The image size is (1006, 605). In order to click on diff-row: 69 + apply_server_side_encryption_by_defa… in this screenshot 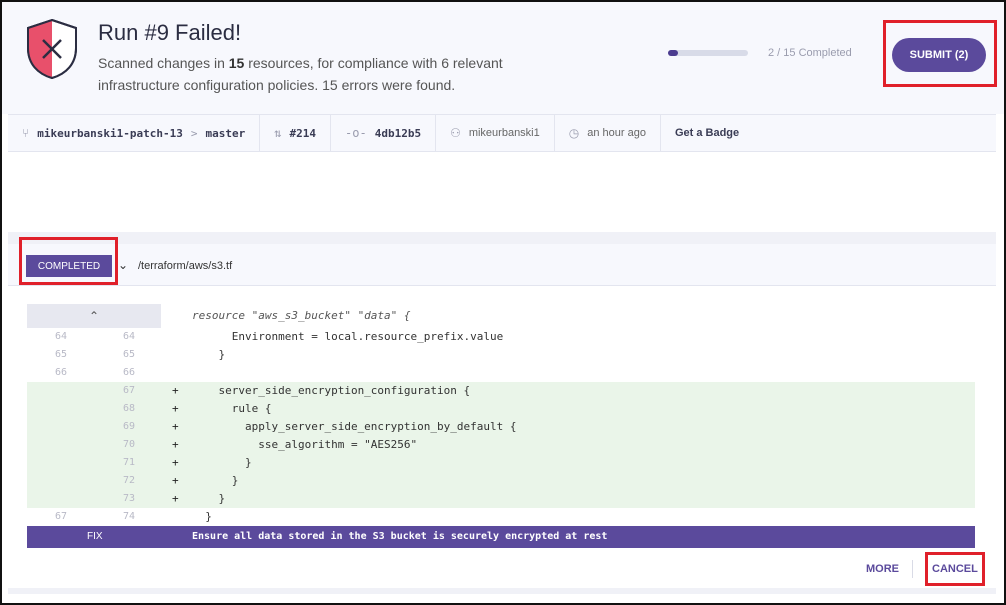, I will do `click(501, 427)`.